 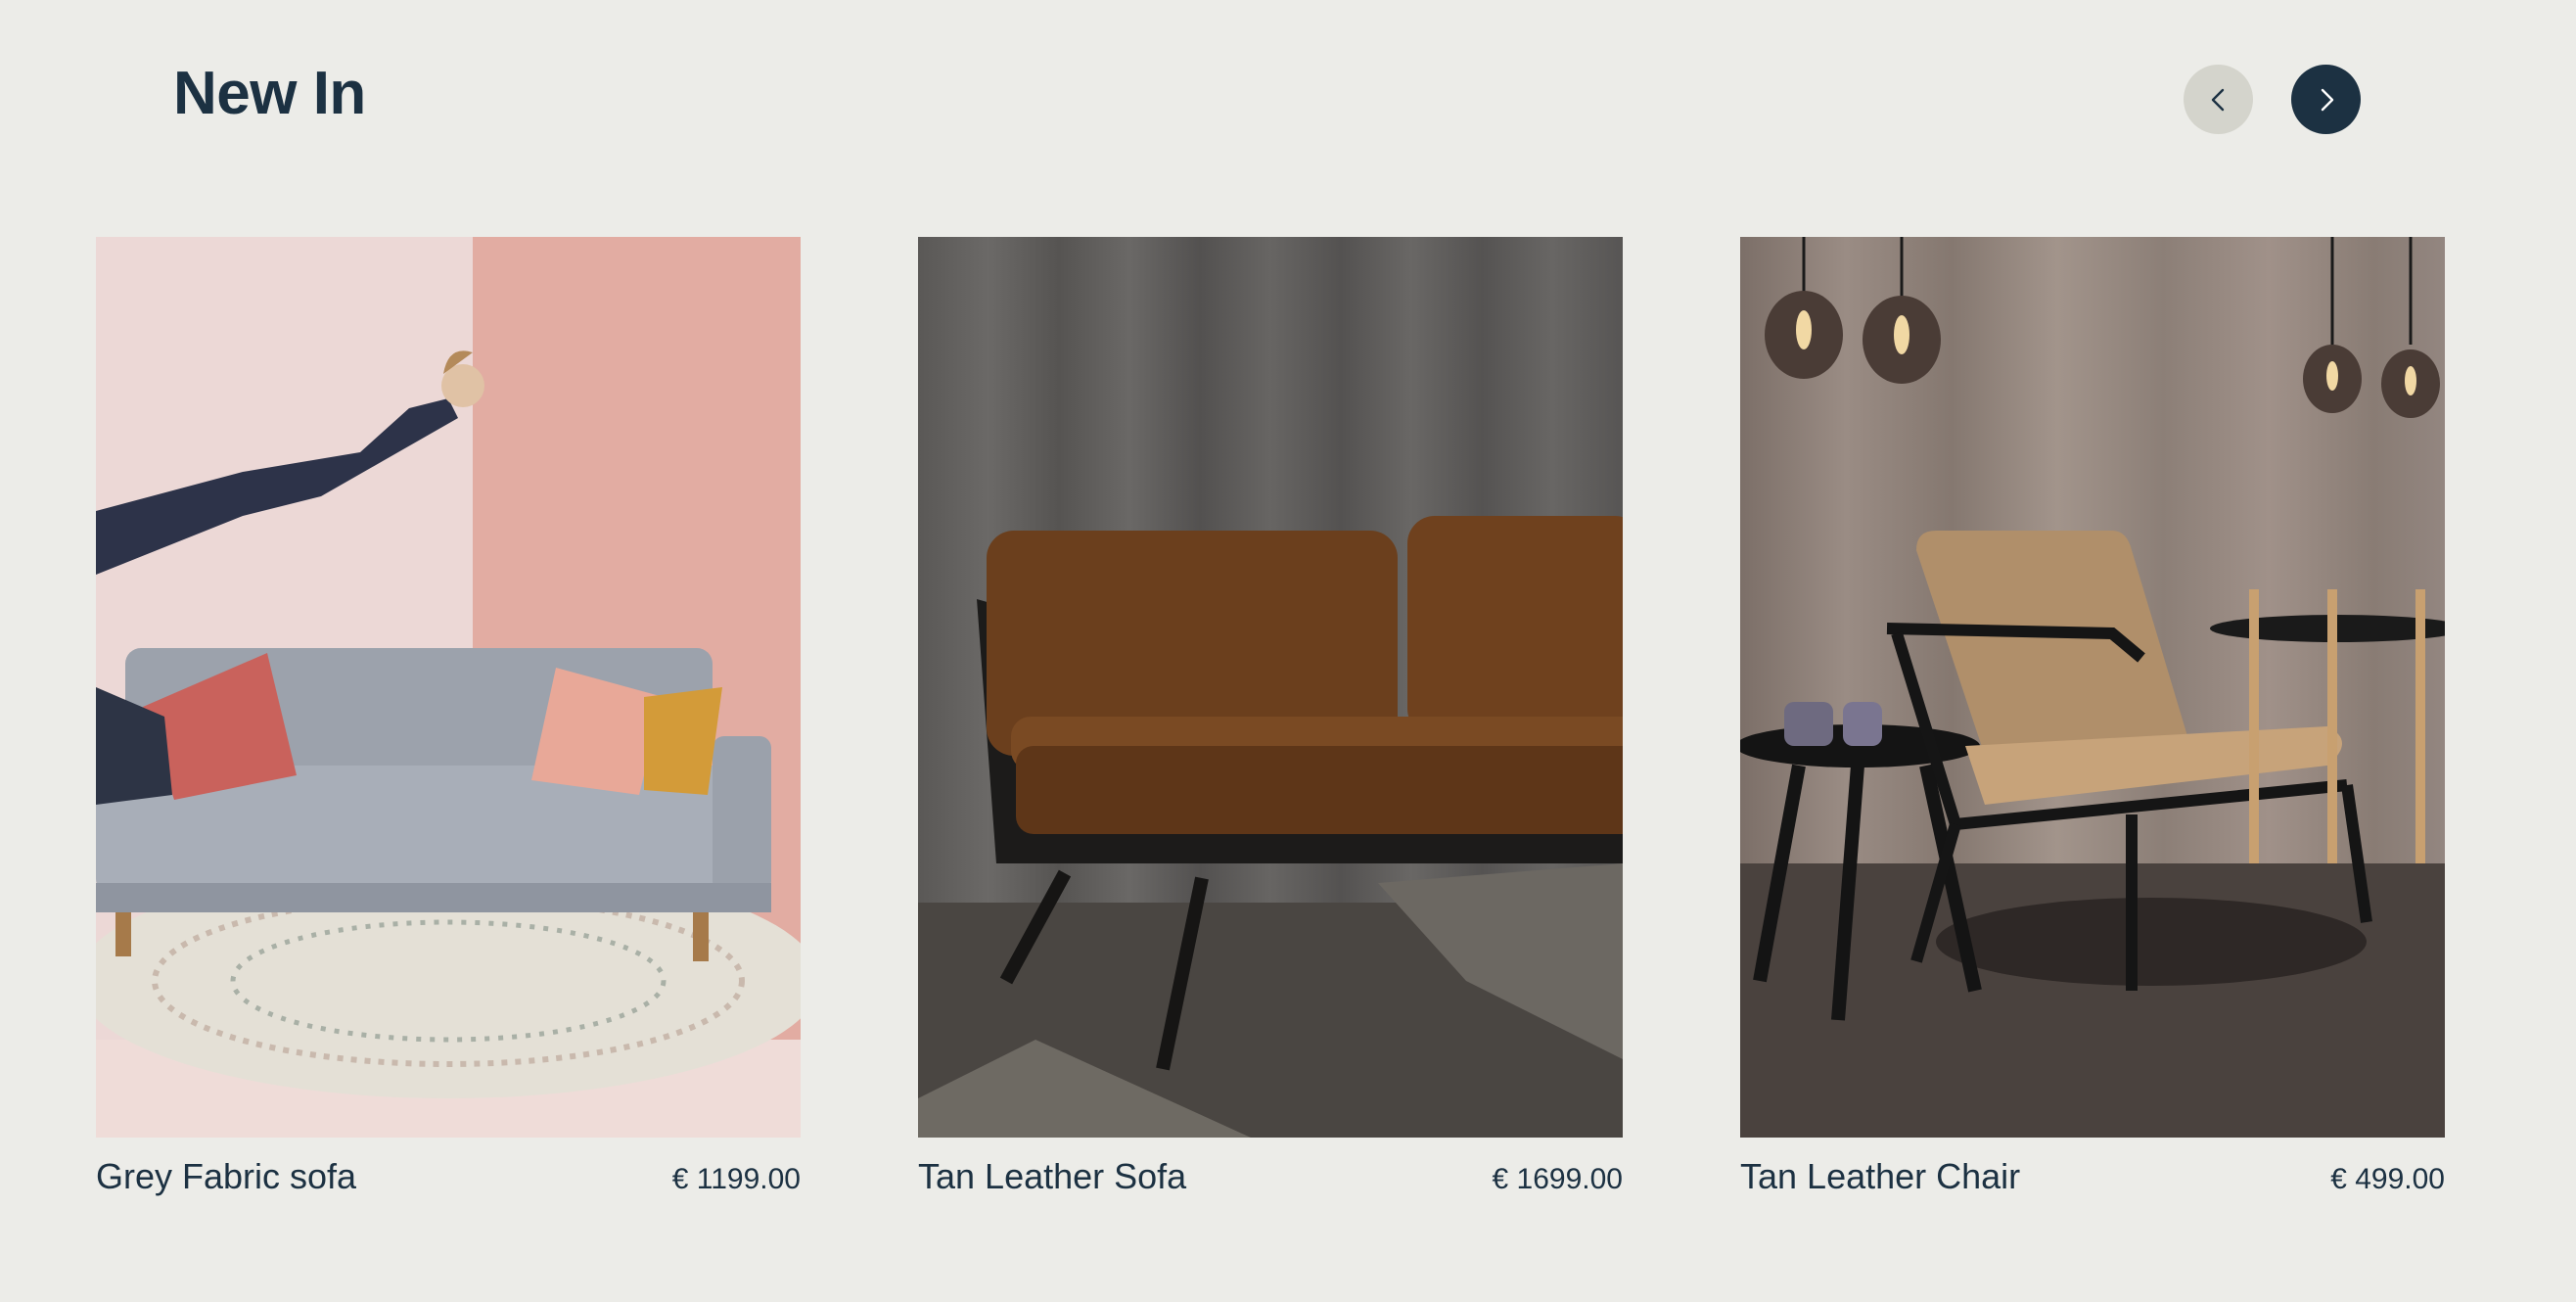 I want to click on carousel-next-button, so click(x=2326, y=99).